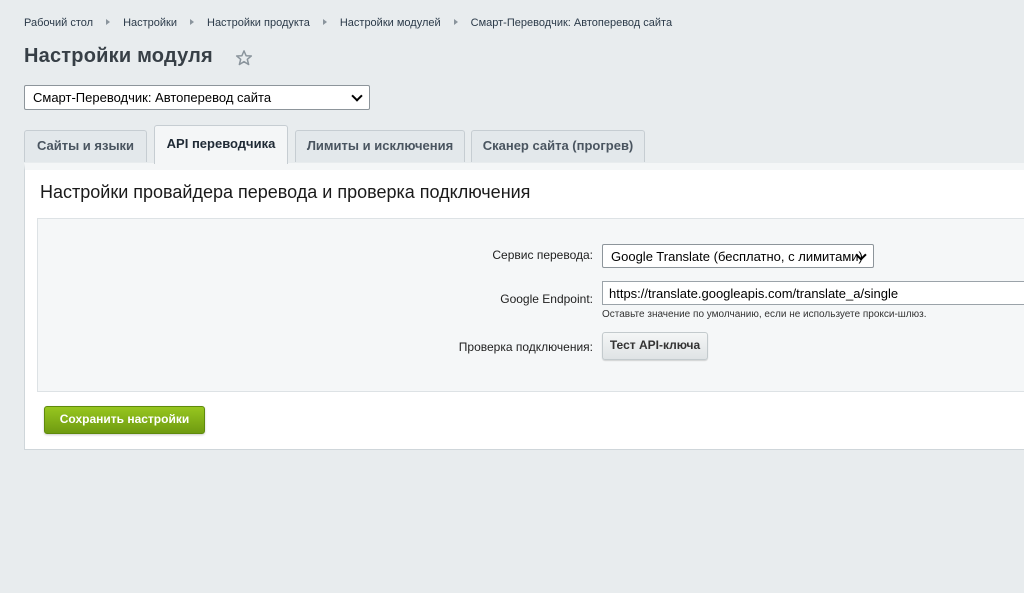 Image resolution: width=1024 pixels, height=593 pixels. What do you see at coordinates (390, 23) in the screenshot?
I see `breadcrumb-item-module-settings: Настройки модулей` at bounding box center [390, 23].